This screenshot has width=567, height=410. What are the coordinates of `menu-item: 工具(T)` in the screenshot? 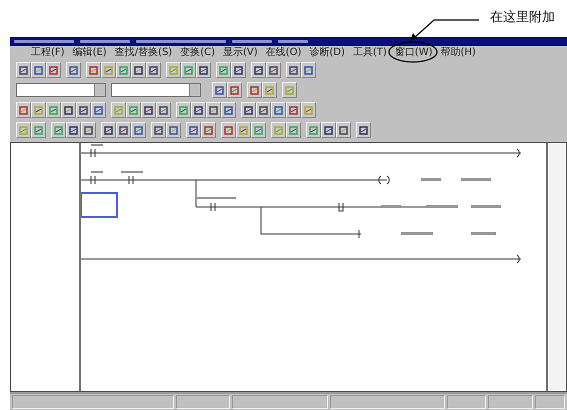 It's located at (370, 53).